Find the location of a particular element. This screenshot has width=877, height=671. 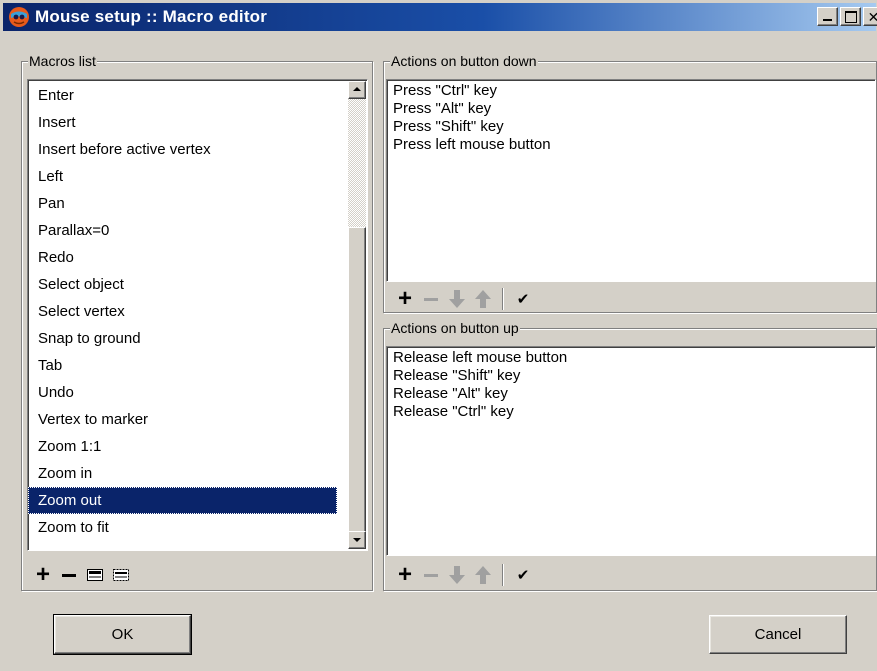

add-up-action-button: + is located at coordinates (405, 575).